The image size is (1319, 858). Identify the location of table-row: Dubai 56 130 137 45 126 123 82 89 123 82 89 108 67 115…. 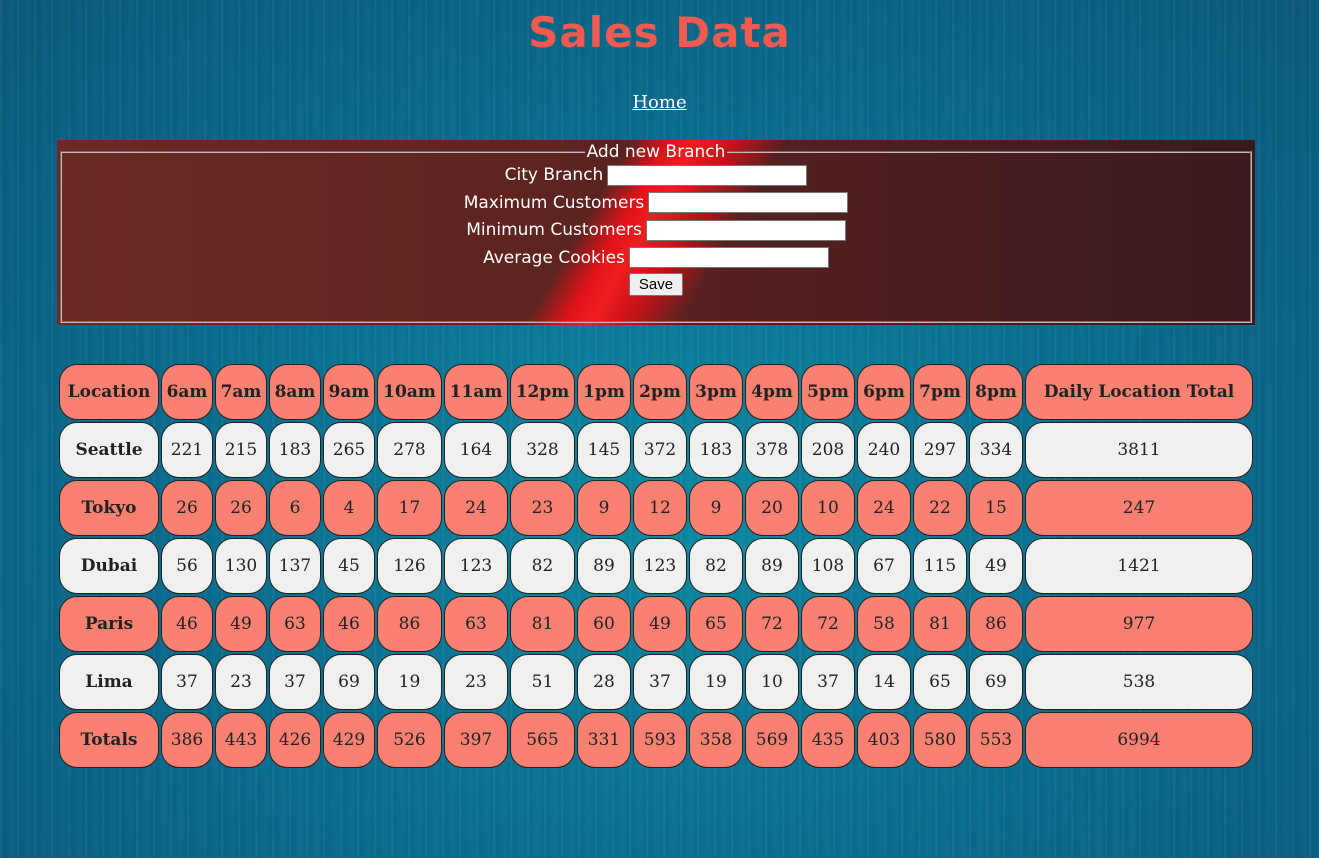
(656, 566).